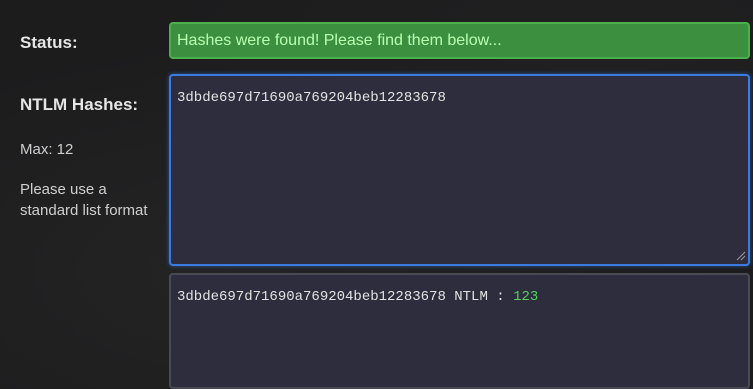 This screenshot has width=753, height=389. I want to click on ntlm-hashes-label: NTLM Hashes:, so click(79, 104).